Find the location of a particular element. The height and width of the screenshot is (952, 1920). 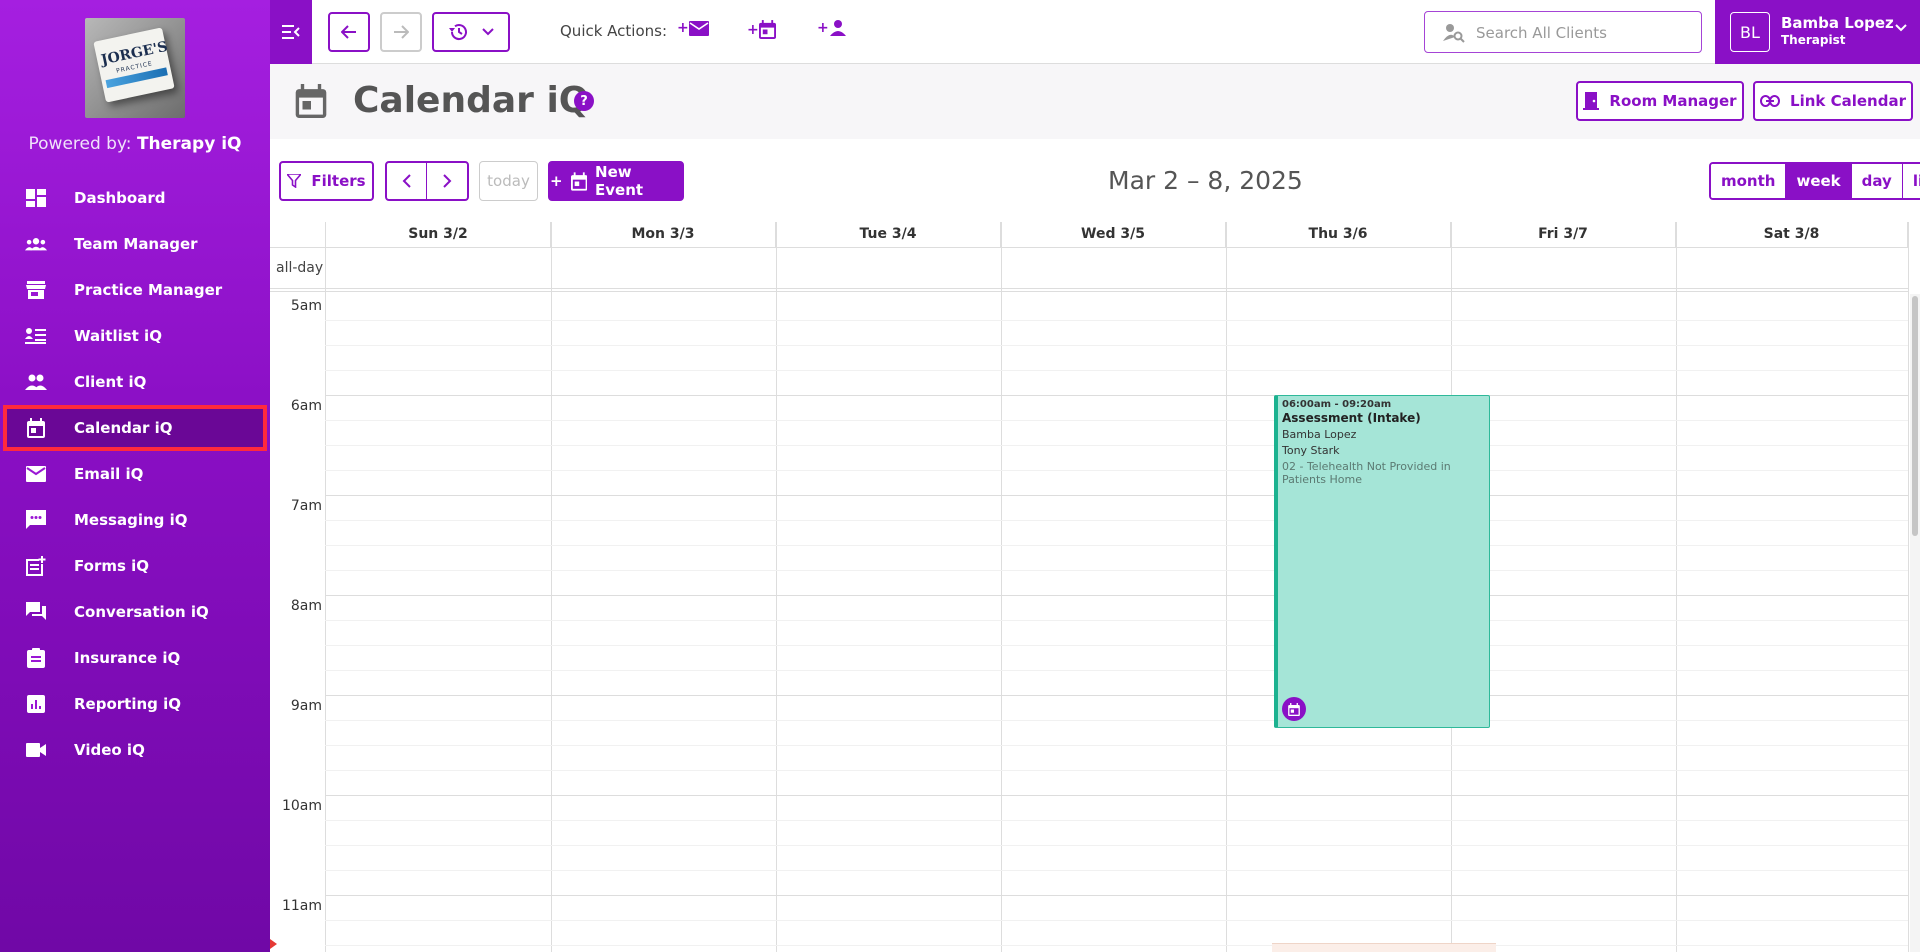

sidebar-item-reporting: Reporting iQ is located at coordinates (135, 704).